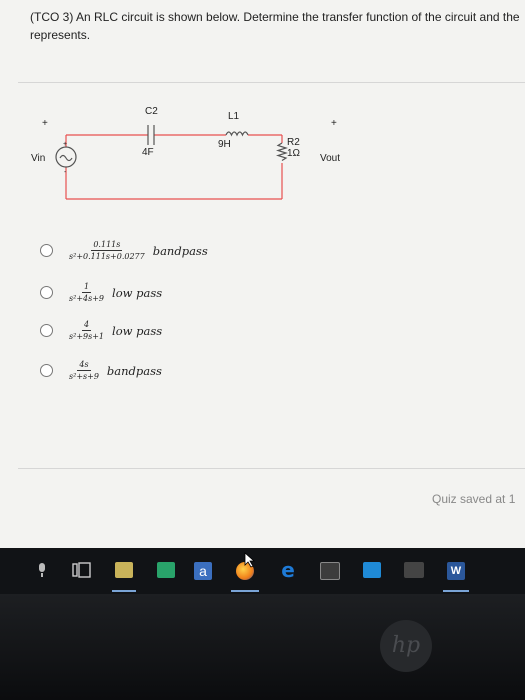 This screenshot has width=525, height=700. Describe the element at coordinates (66, 158) in the screenshot. I see `sine-wave-icon` at that location.